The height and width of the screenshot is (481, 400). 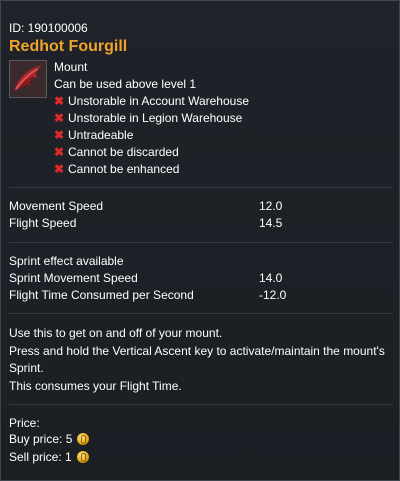 What do you see at coordinates (41, 439) in the screenshot?
I see `buy-price-label: Buy price: 5` at bounding box center [41, 439].